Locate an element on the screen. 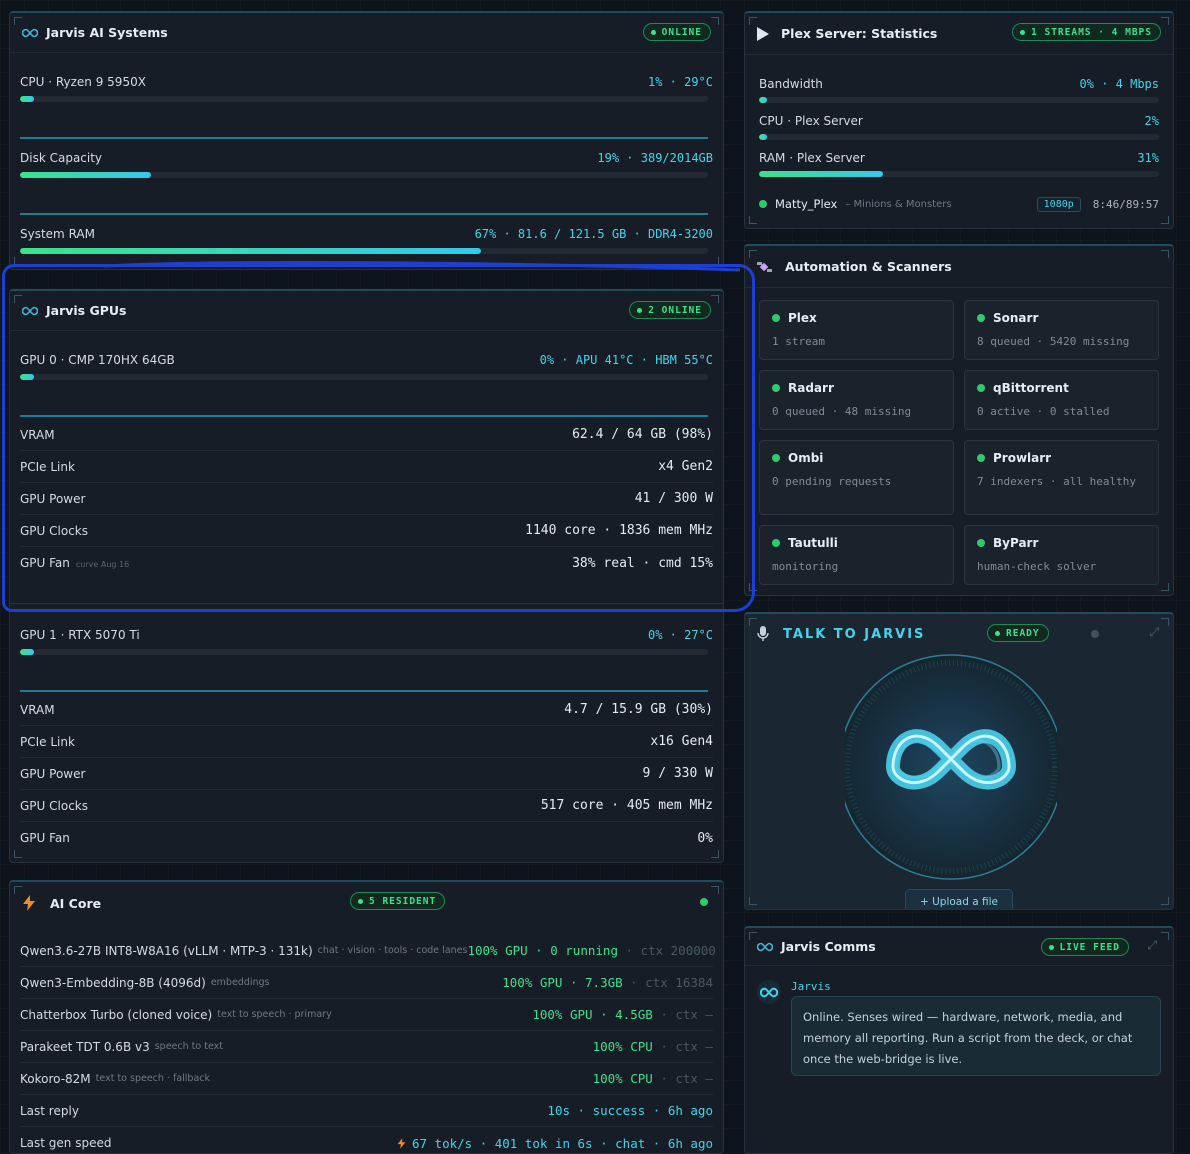 The height and width of the screenshot is (1154, 1190). disk-sparkline is located at coordinates (364, 214).